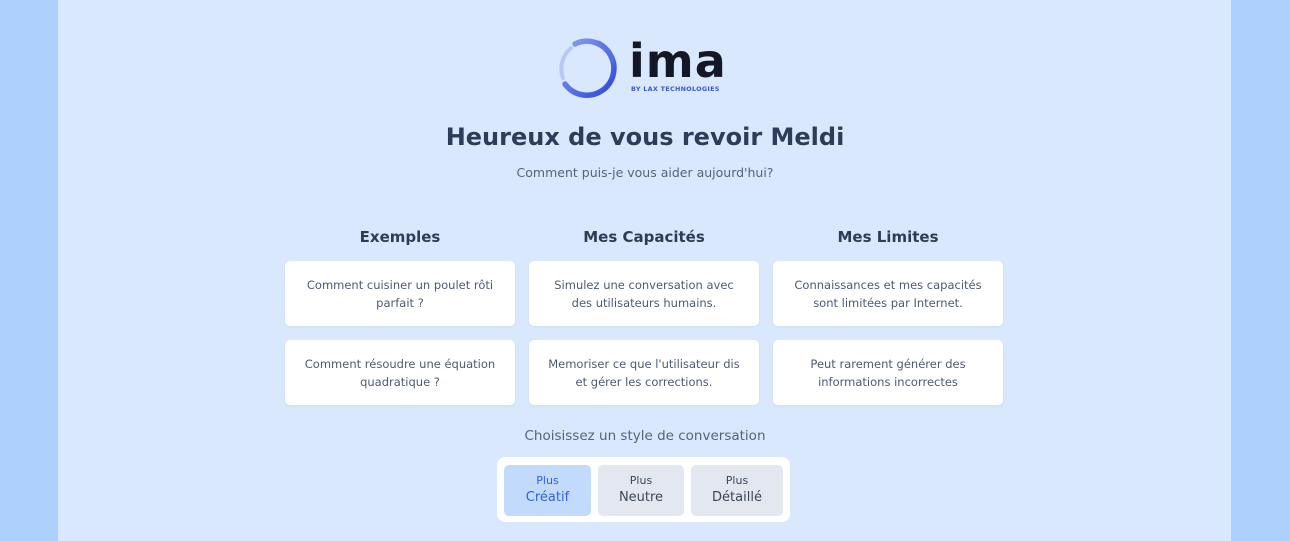 Image resolution: width=1290 pixels, height=541 pixels. Describe the element at coordinates (888, 237) in the screenshot. I see `column-title-limits: Mes Limites` at that location.